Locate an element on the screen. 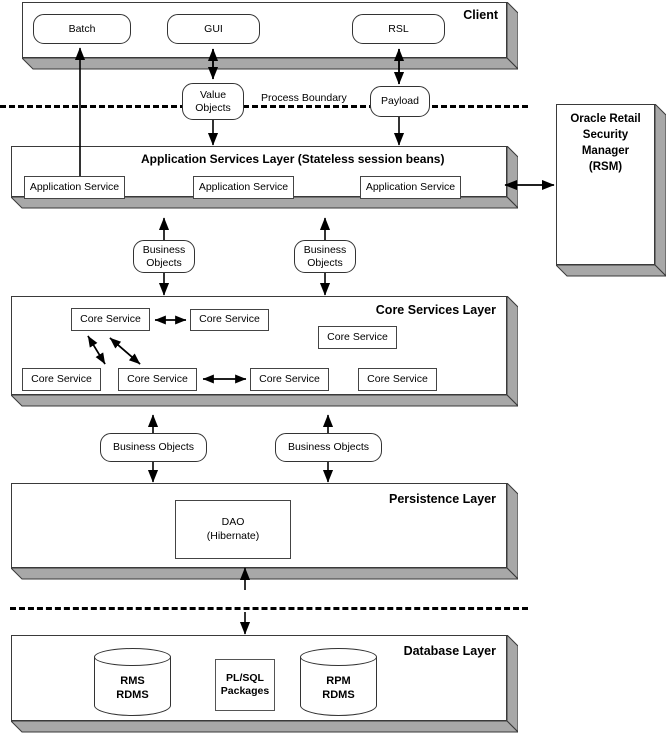  rpm-cylinder-label: RPM RDMS is located at coordinates (338, 688).